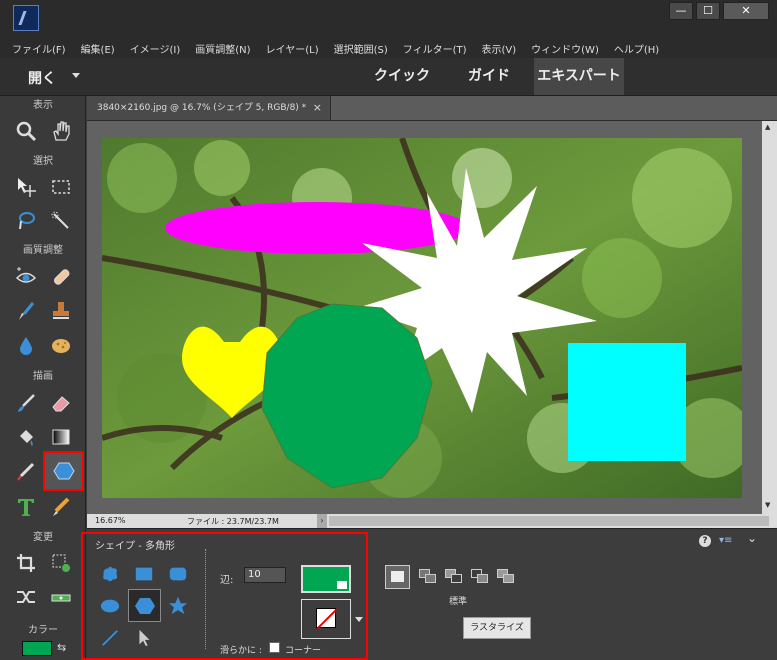  I want to click on gradient-icon, so click(61, 437).